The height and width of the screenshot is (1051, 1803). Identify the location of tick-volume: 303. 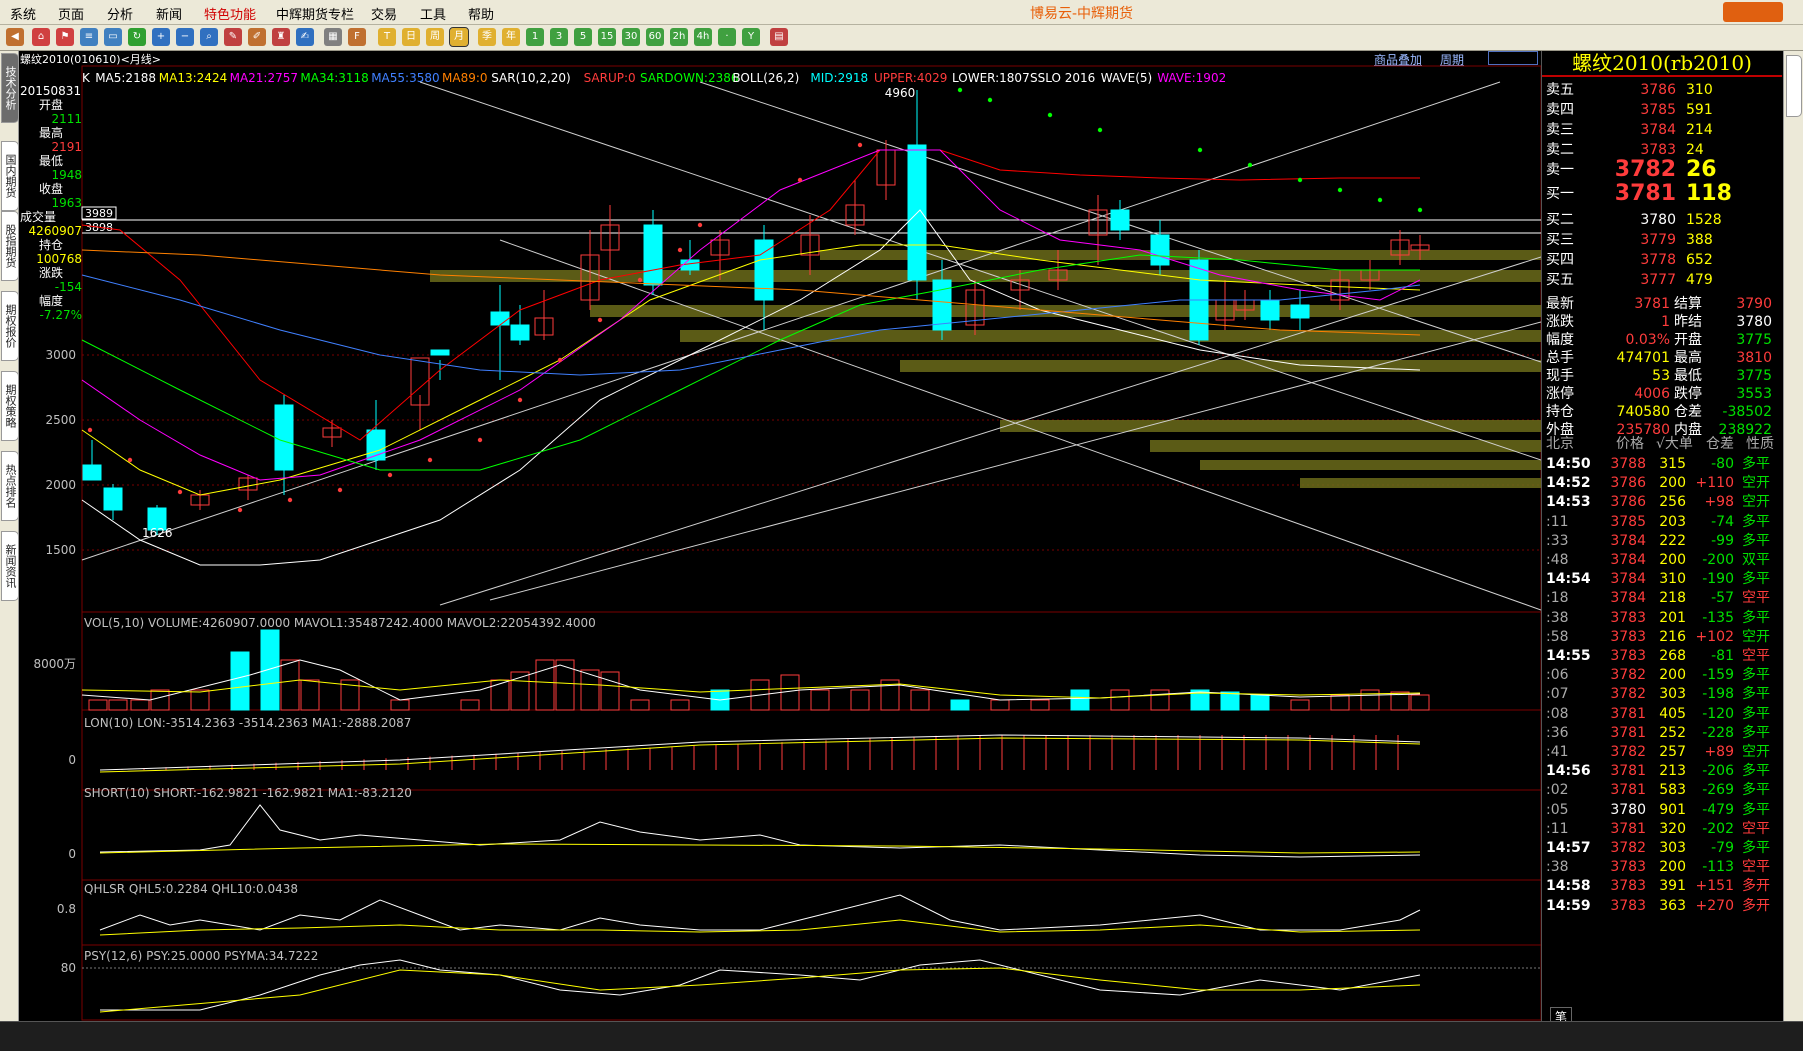
(1672, 694).